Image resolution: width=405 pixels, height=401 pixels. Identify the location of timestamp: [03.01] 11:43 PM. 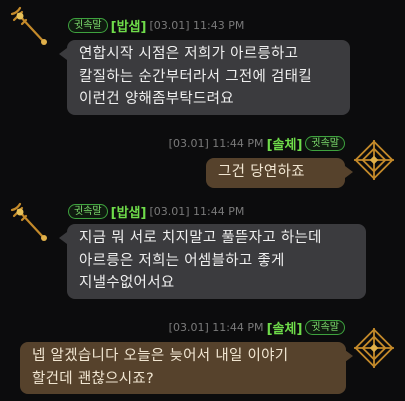
(197, 25).